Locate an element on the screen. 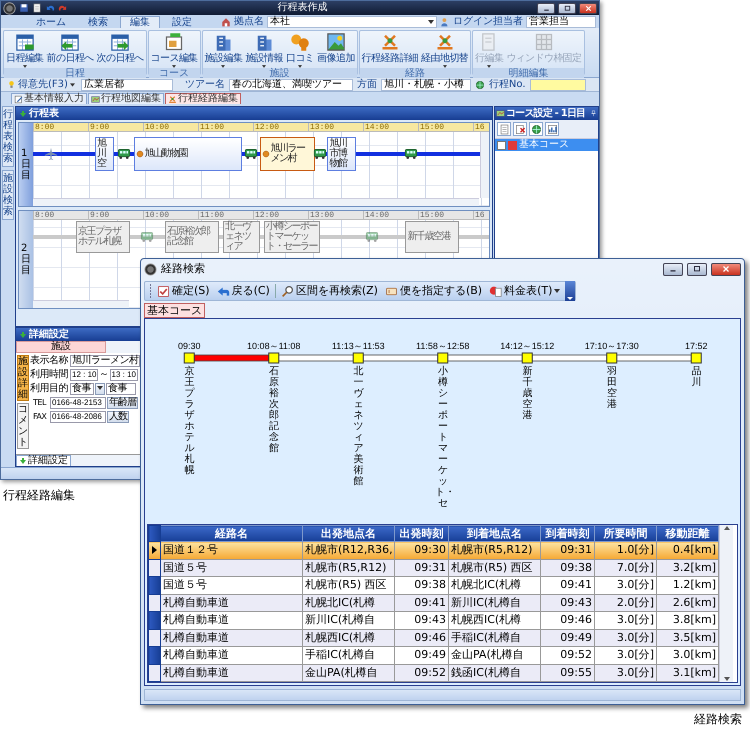  customer-field: 広業居都 is located at coordinates (126, 84).